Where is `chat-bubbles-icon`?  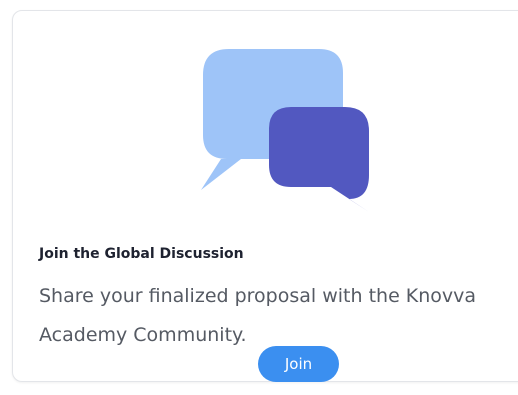 chat-bubbles-icon is located at coordinates (286, 131).